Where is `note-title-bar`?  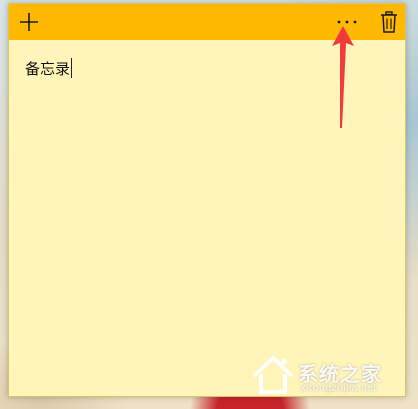 note-title-bar is located at coordinates (207, 22).